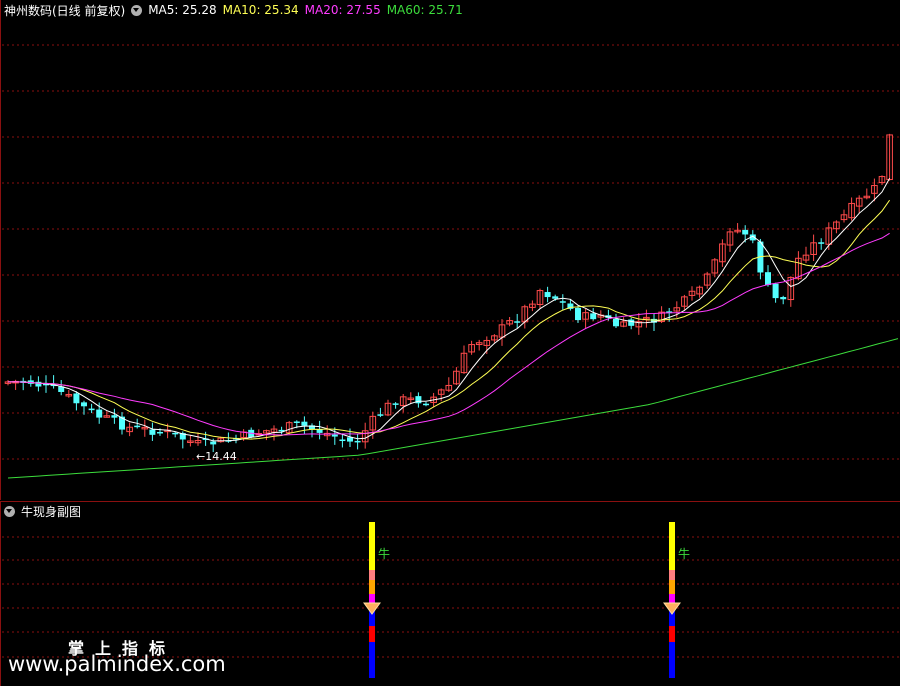 The height and width of the screenshot is (686, 900). Describe the element at coordinates (182, 10) in the screenshot. I see `ma5-label: MA5: 25.28` at that location.